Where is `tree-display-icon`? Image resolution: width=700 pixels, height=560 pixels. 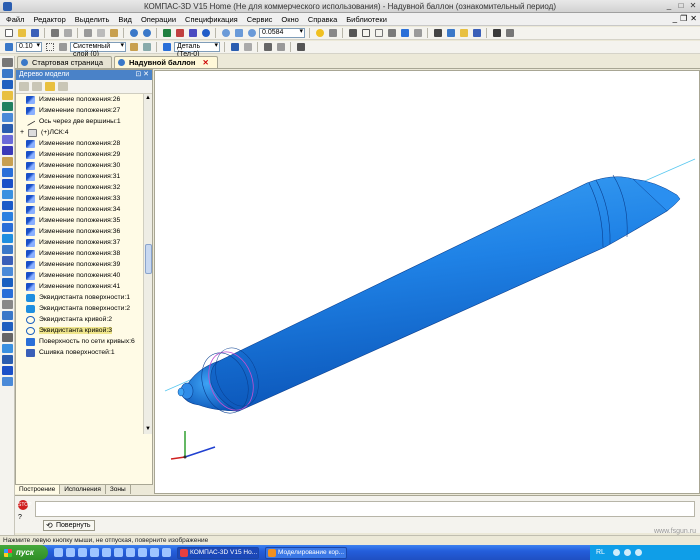
tree-display-icon is located at coordinates (50, 86).